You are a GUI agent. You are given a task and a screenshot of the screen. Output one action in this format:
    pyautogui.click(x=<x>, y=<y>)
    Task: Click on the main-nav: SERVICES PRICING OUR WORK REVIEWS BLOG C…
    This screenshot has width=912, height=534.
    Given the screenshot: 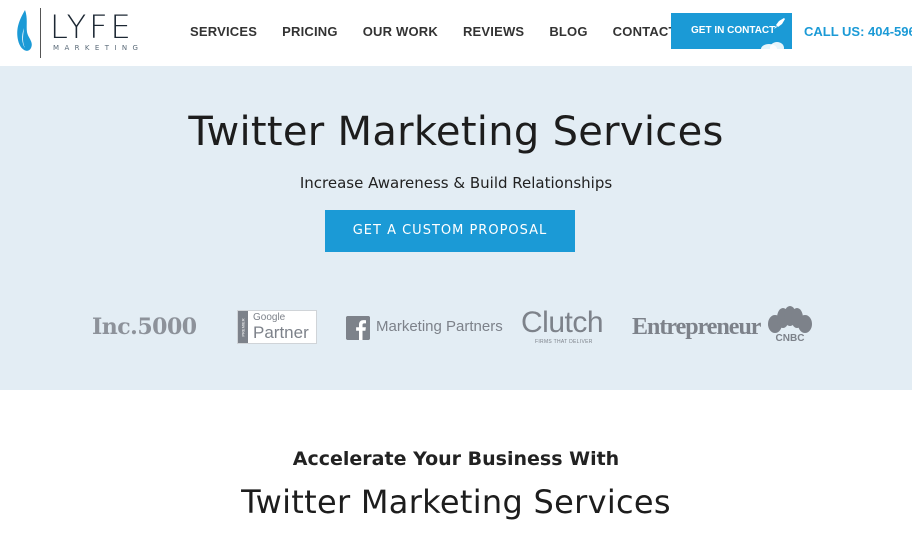 What is the action you would take?
    pyautogui.click(x=433, y=32)
    